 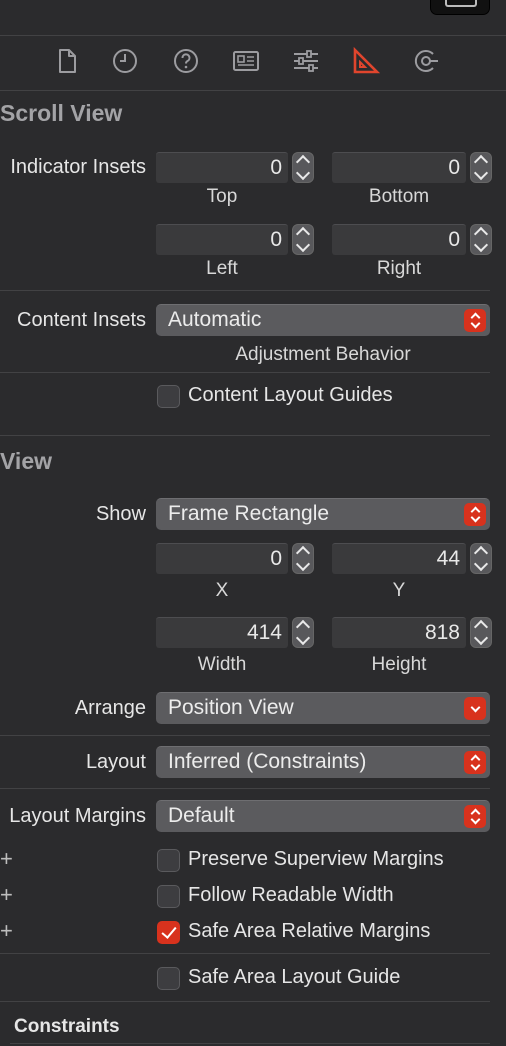 What do you see at coordinates (168, 896) in the screenshot?
I see `follow-readable-width-checkbox` at bounding box center [168, 896].